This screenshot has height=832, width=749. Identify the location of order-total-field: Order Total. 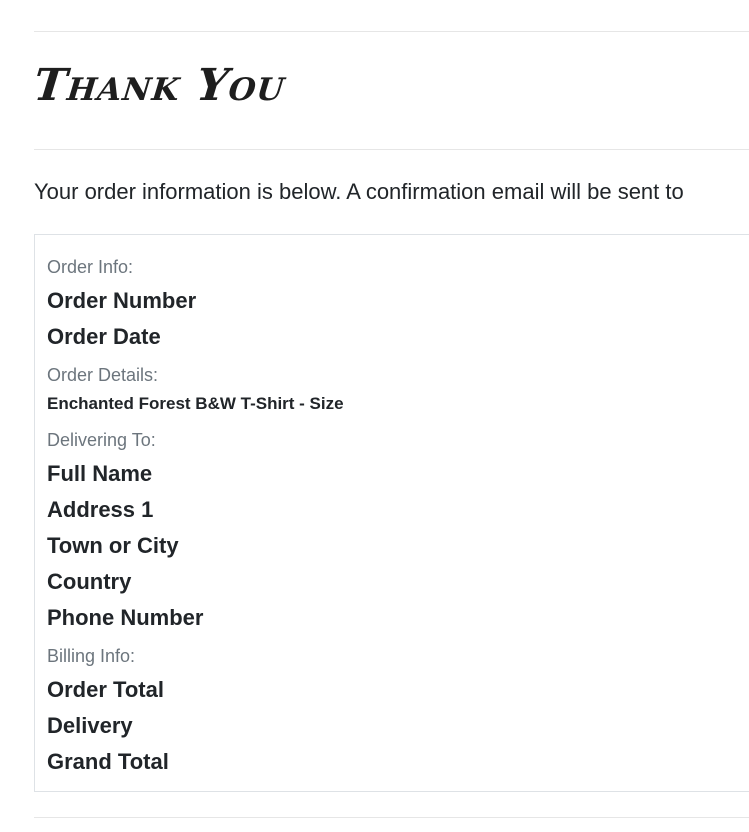
(105, 689).